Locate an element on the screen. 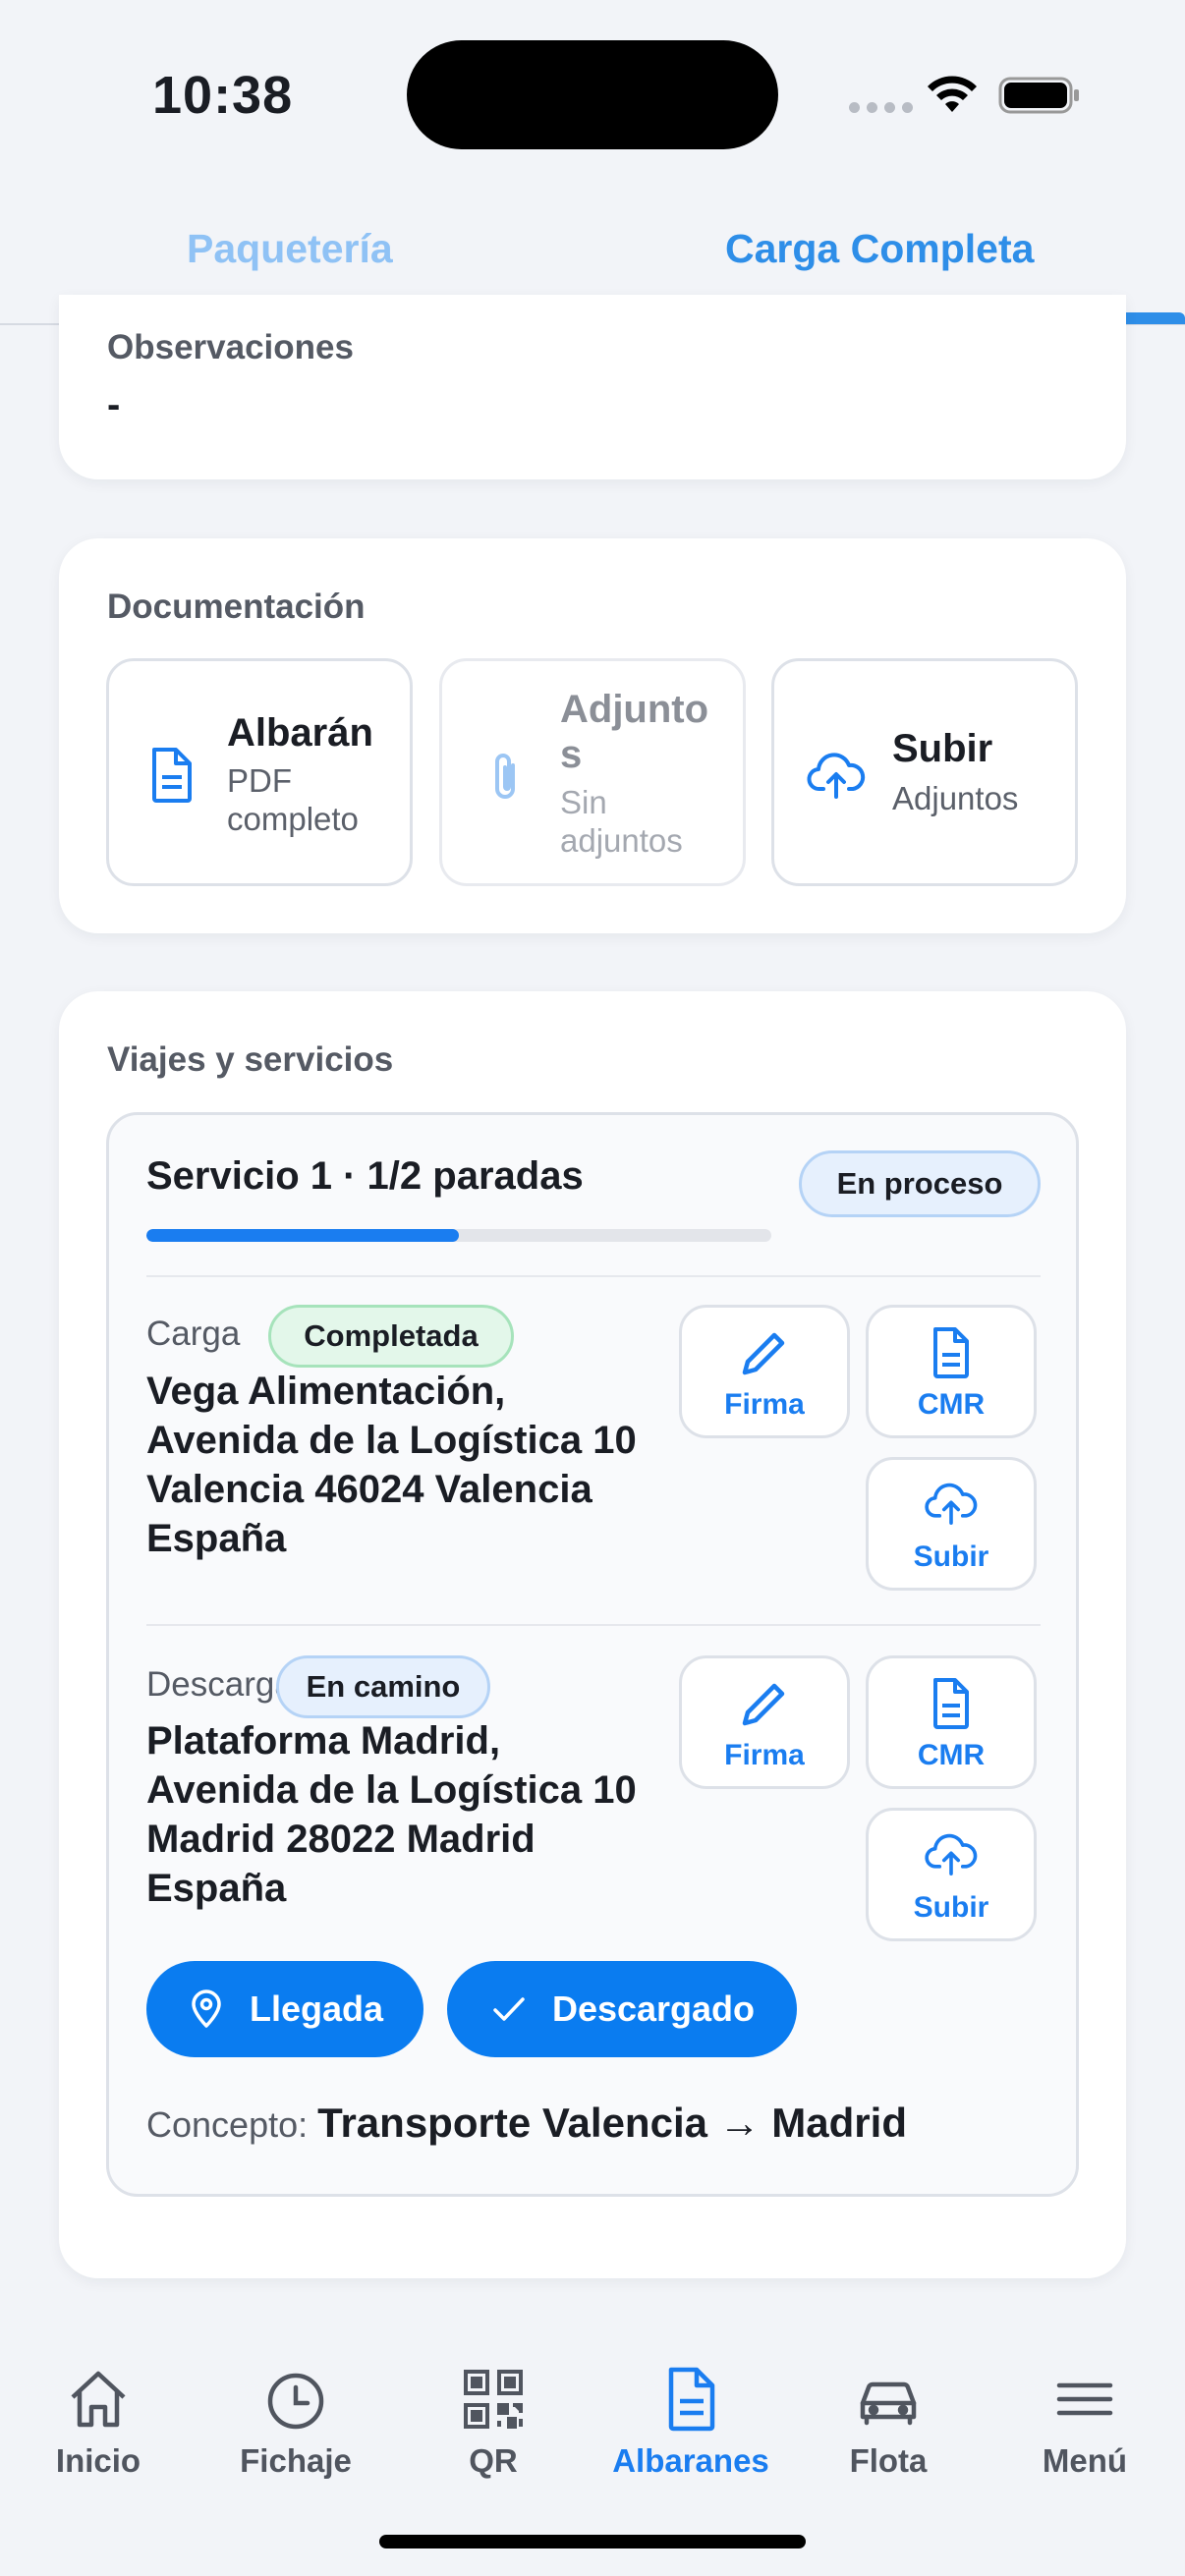  wifi-icon is located at coordinates (953, 94).